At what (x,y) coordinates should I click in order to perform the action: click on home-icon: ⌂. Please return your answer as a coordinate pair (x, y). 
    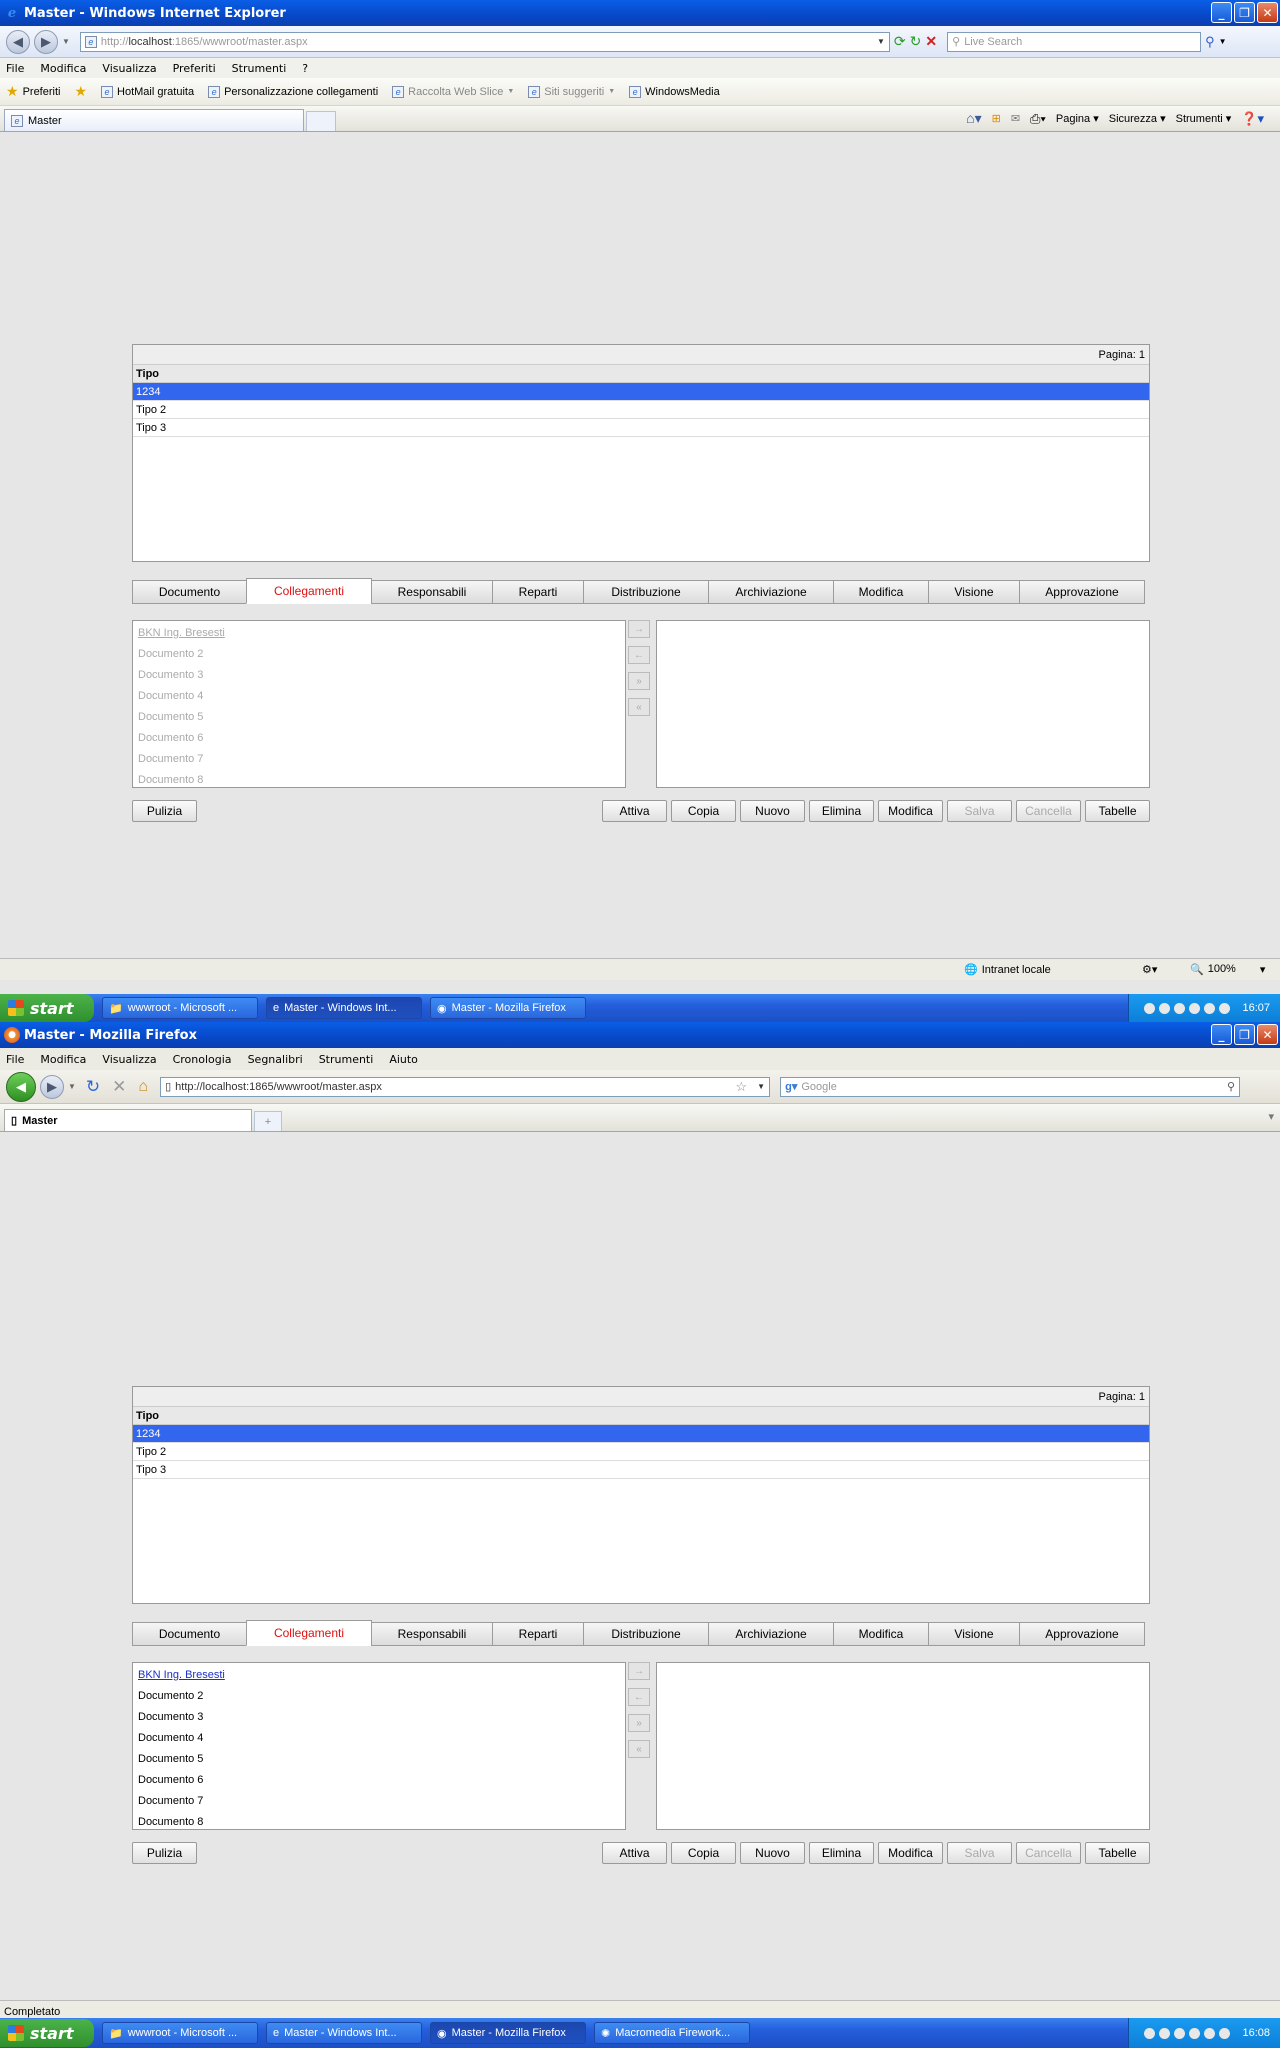
    Looking at the image, I should click on (143, 1087).